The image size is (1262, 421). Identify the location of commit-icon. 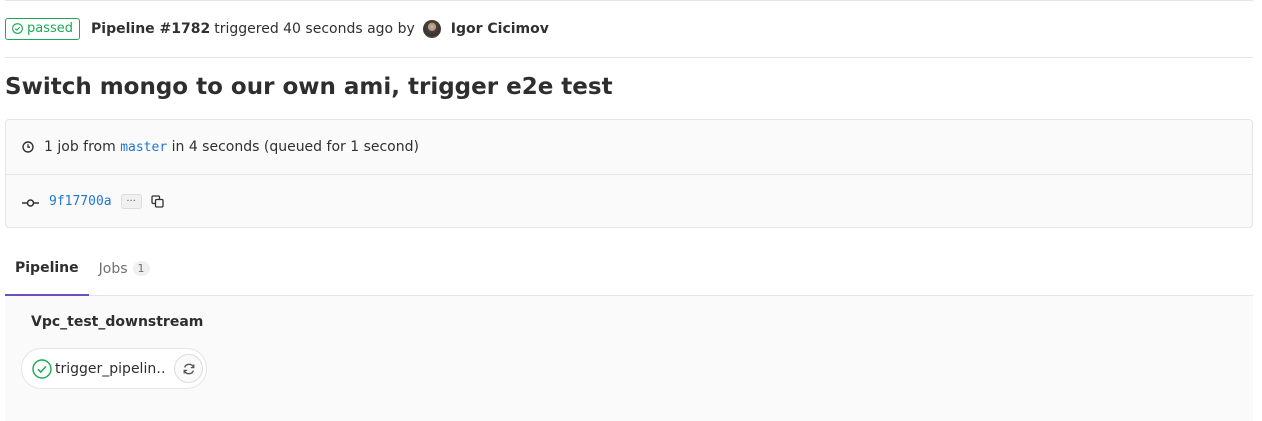
(30, 203).